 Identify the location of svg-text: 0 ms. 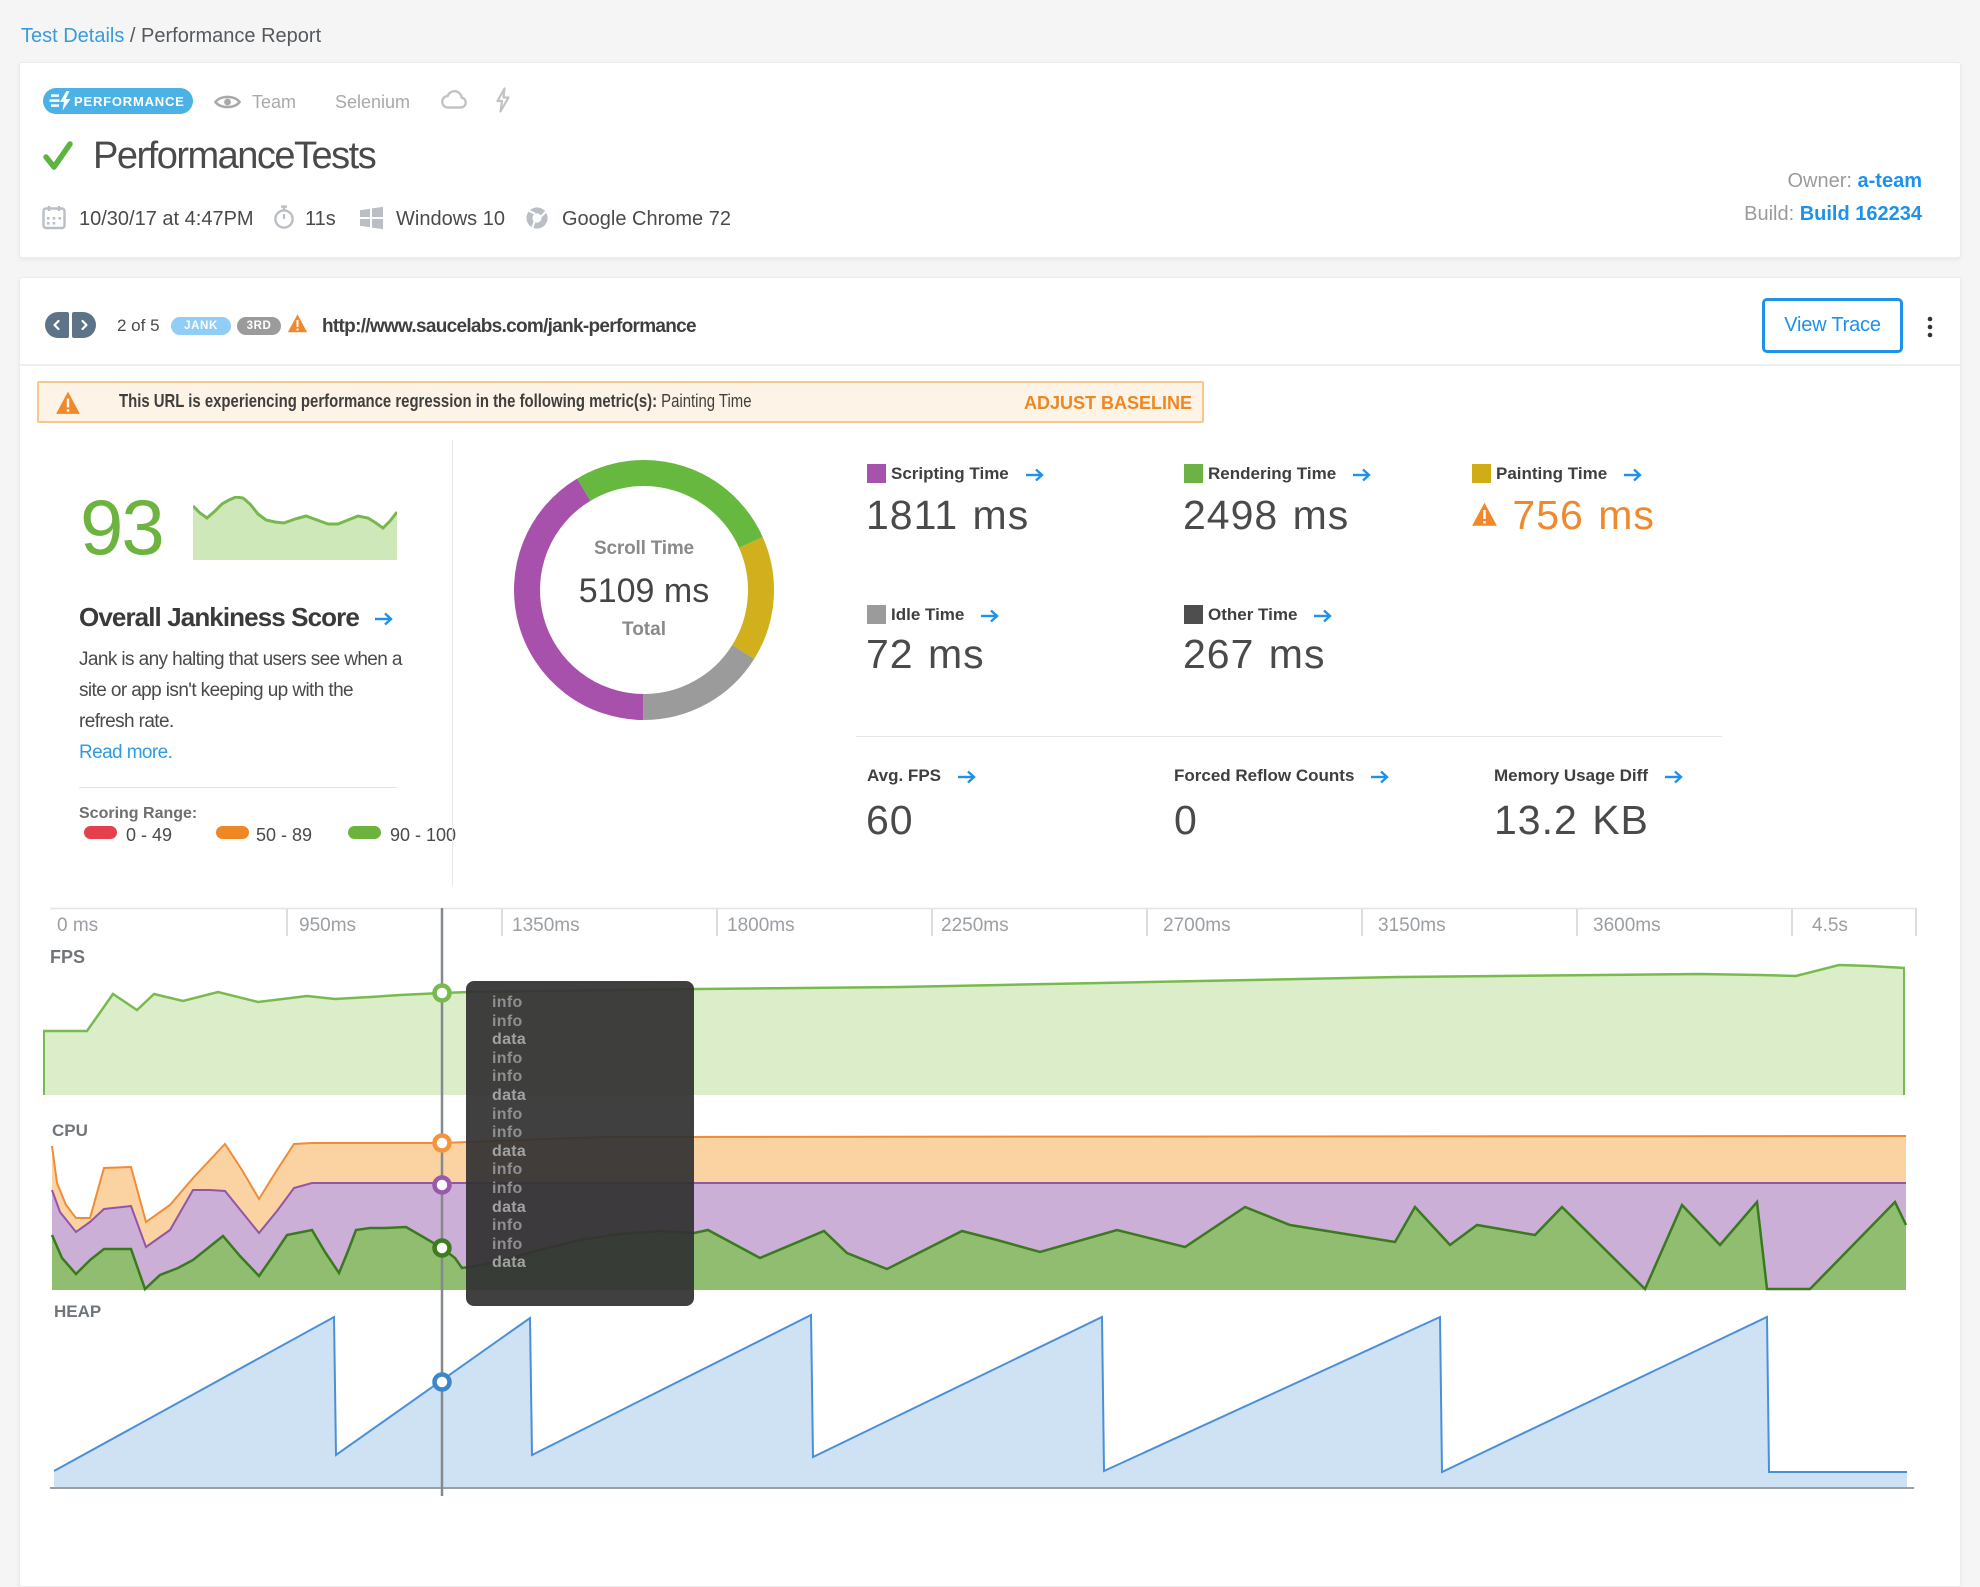
(77, 925).